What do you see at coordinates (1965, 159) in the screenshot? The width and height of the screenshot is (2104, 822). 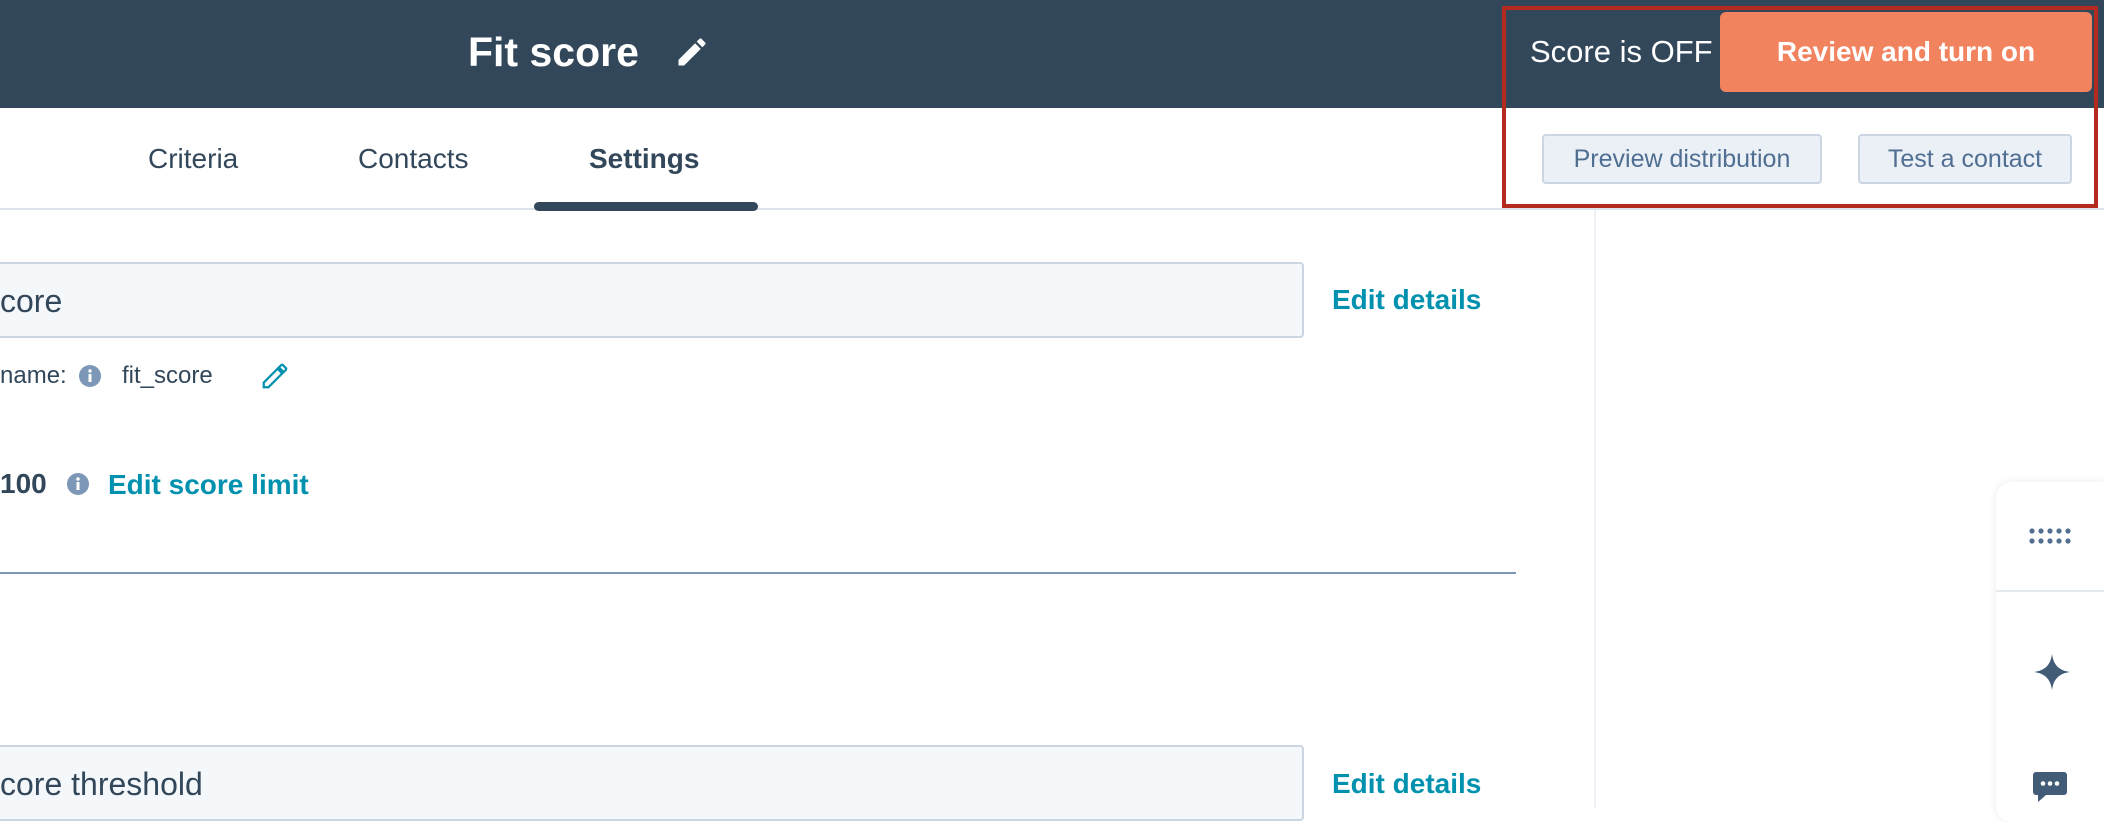 I see `test-a-contact-button: Test a contact` at bounding box center [1965, 159].